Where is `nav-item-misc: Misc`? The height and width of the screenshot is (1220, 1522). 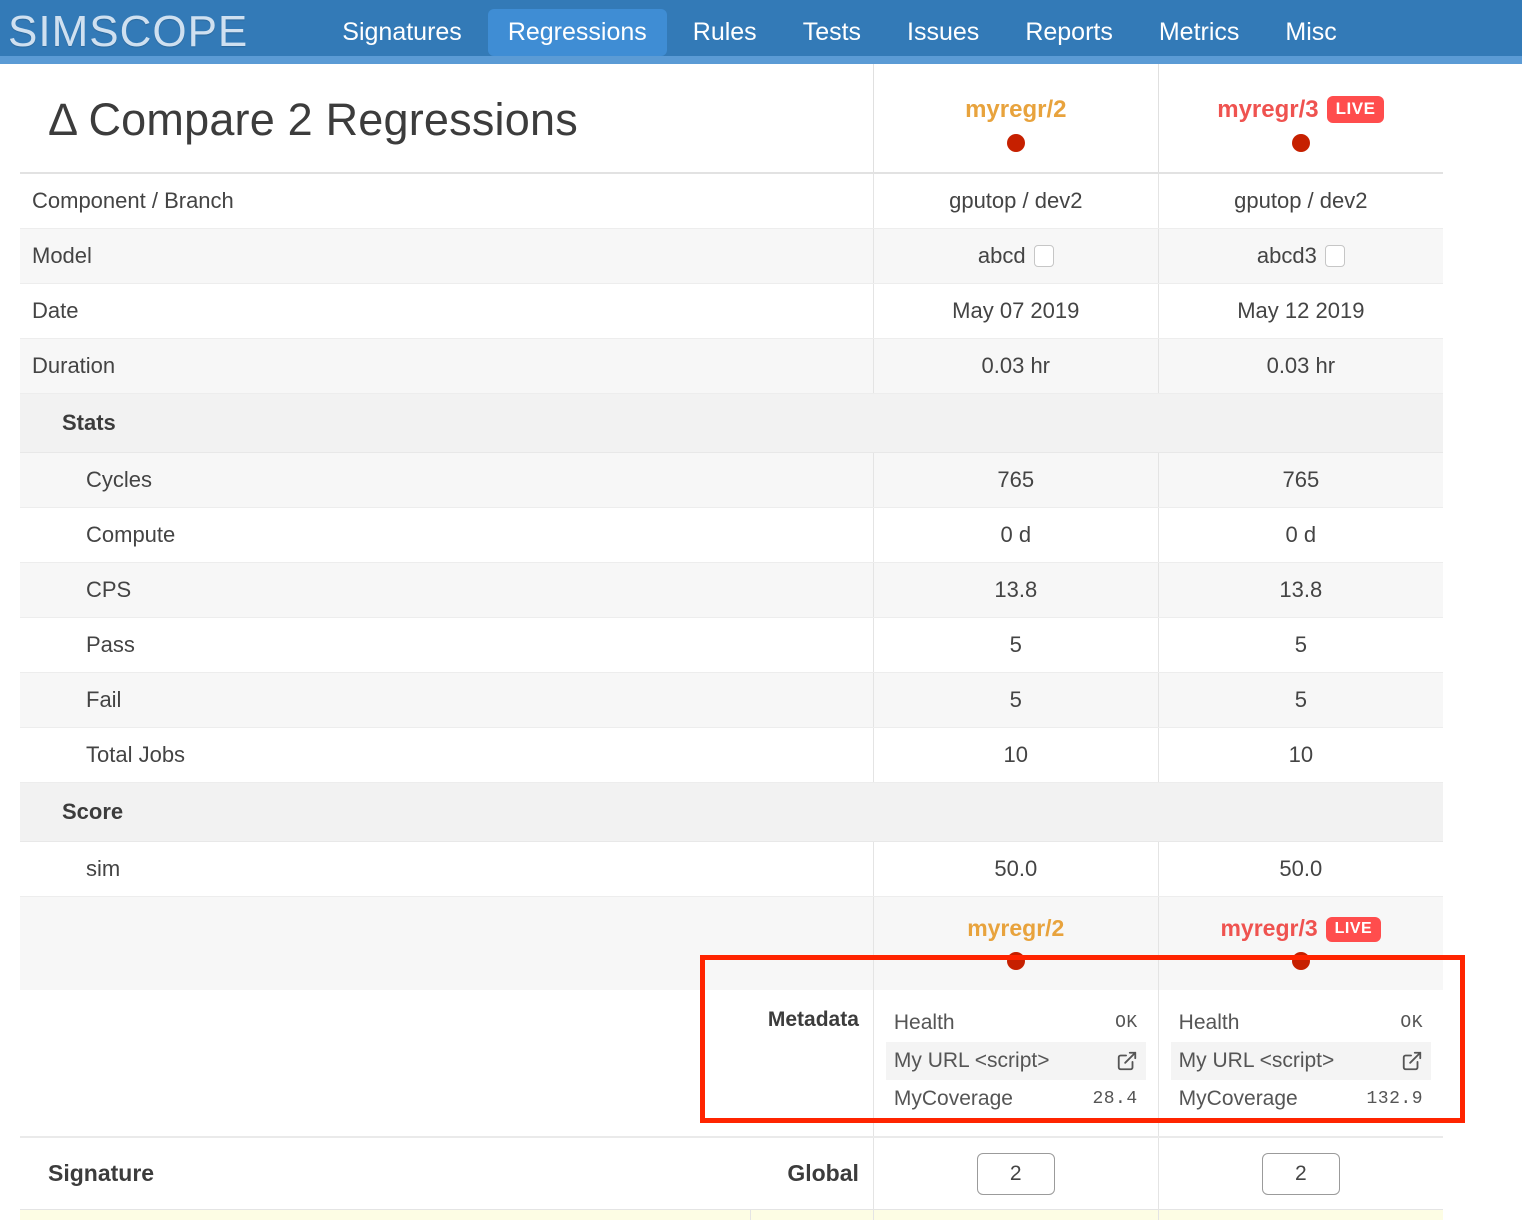 nav-item-misc: Misc is located at coordinates (1310, 32).